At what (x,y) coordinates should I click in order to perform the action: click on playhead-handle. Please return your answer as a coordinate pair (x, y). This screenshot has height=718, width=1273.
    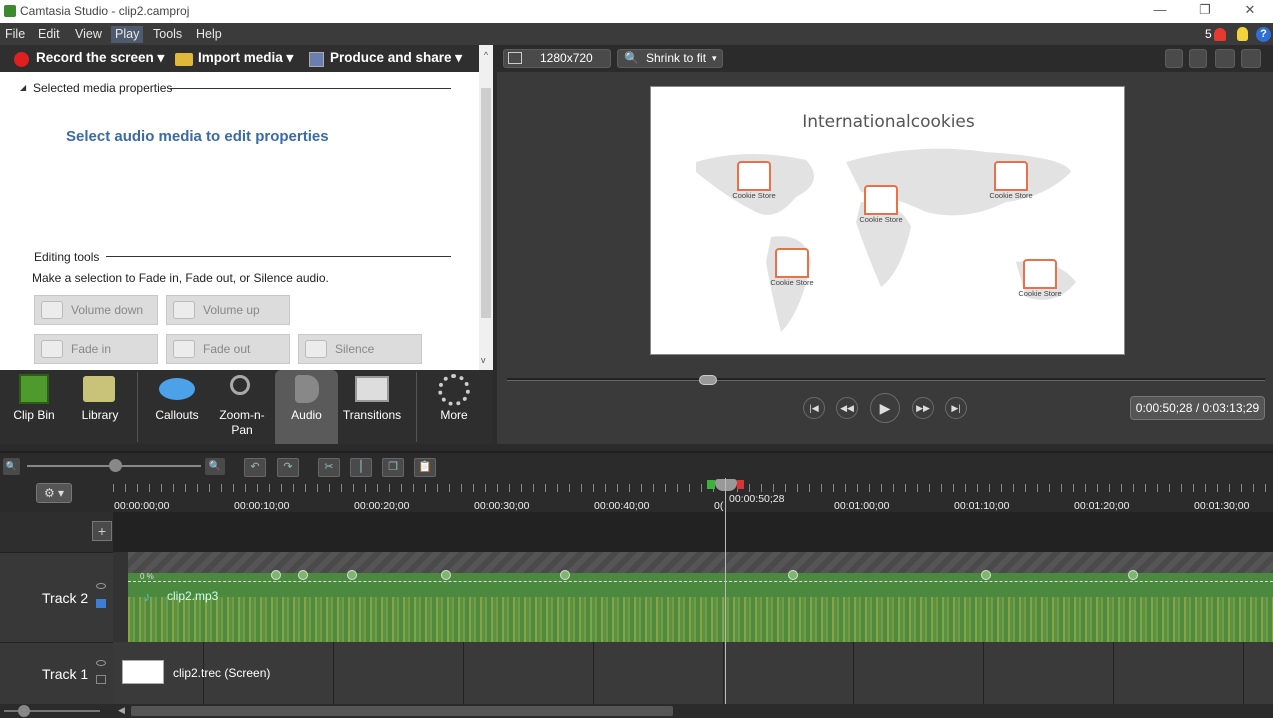
    Looking at the image, I should click on (726, 485).